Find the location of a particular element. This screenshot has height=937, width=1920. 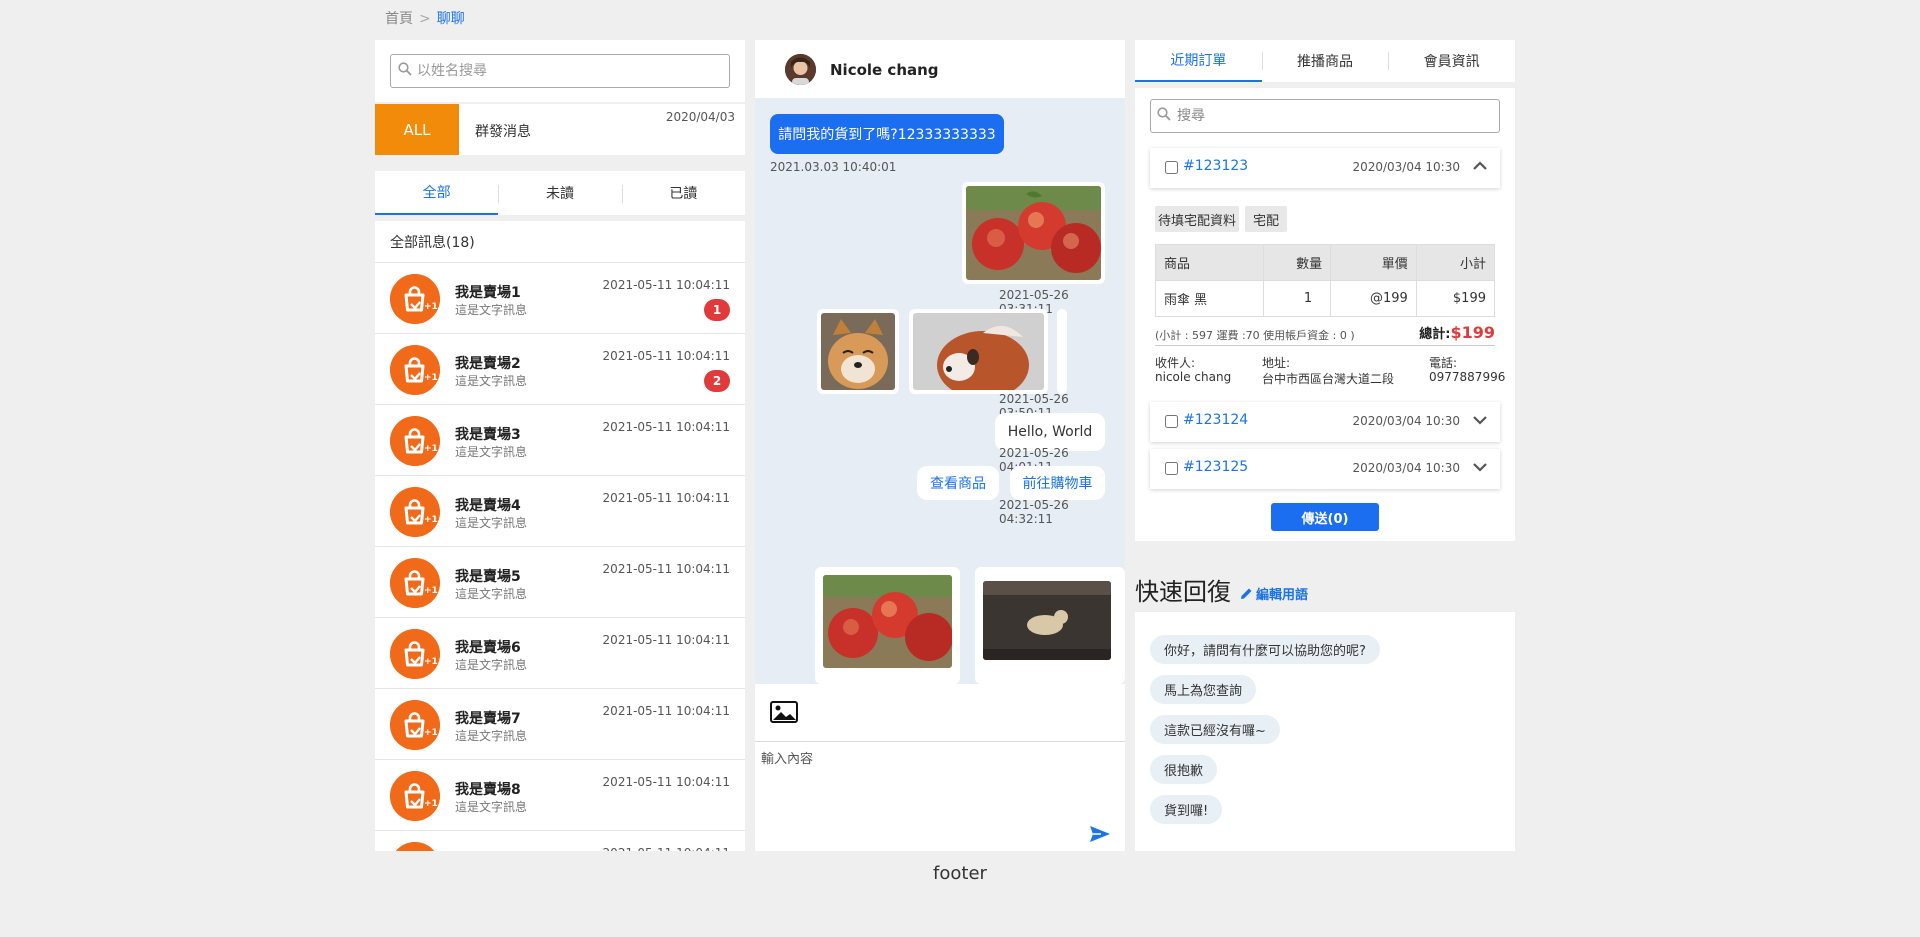

tab-all: 全部 is located at coordinates (437, 193).